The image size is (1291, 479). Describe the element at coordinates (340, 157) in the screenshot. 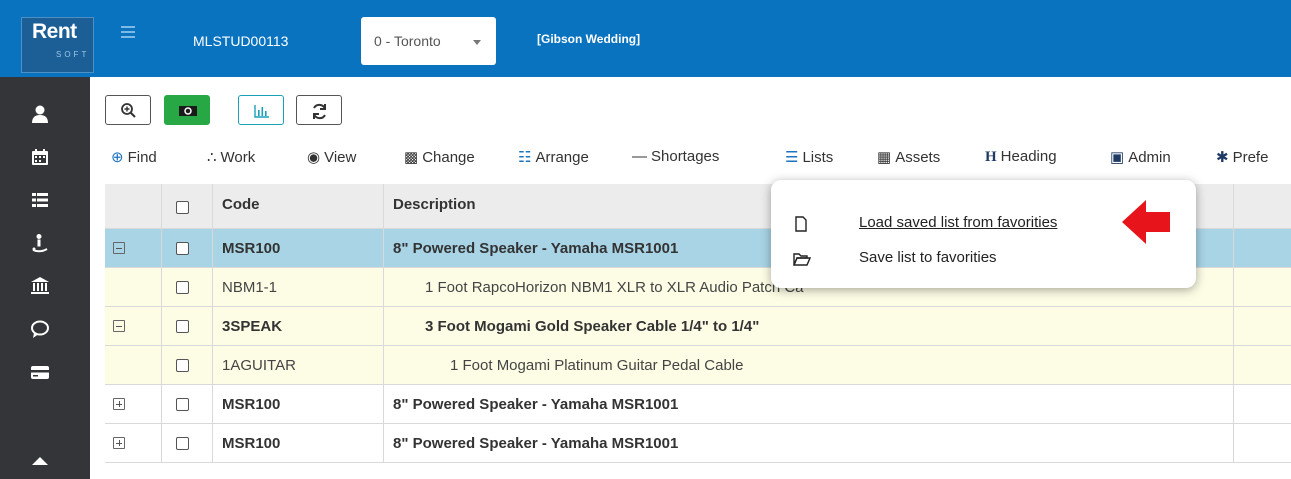

I see `menu-view-label: View` at that location.